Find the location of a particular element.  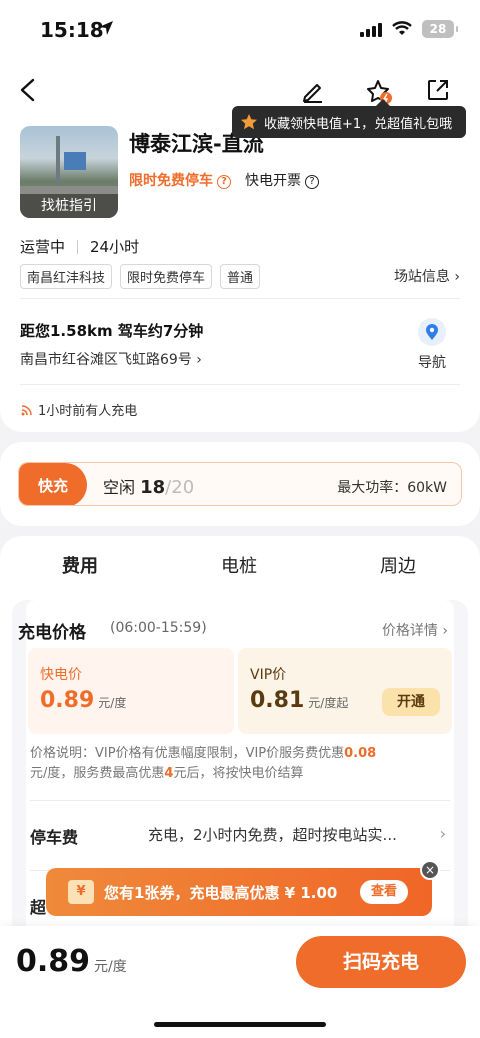

tab-nearby: 周边 is located at coordinates (398, 565).